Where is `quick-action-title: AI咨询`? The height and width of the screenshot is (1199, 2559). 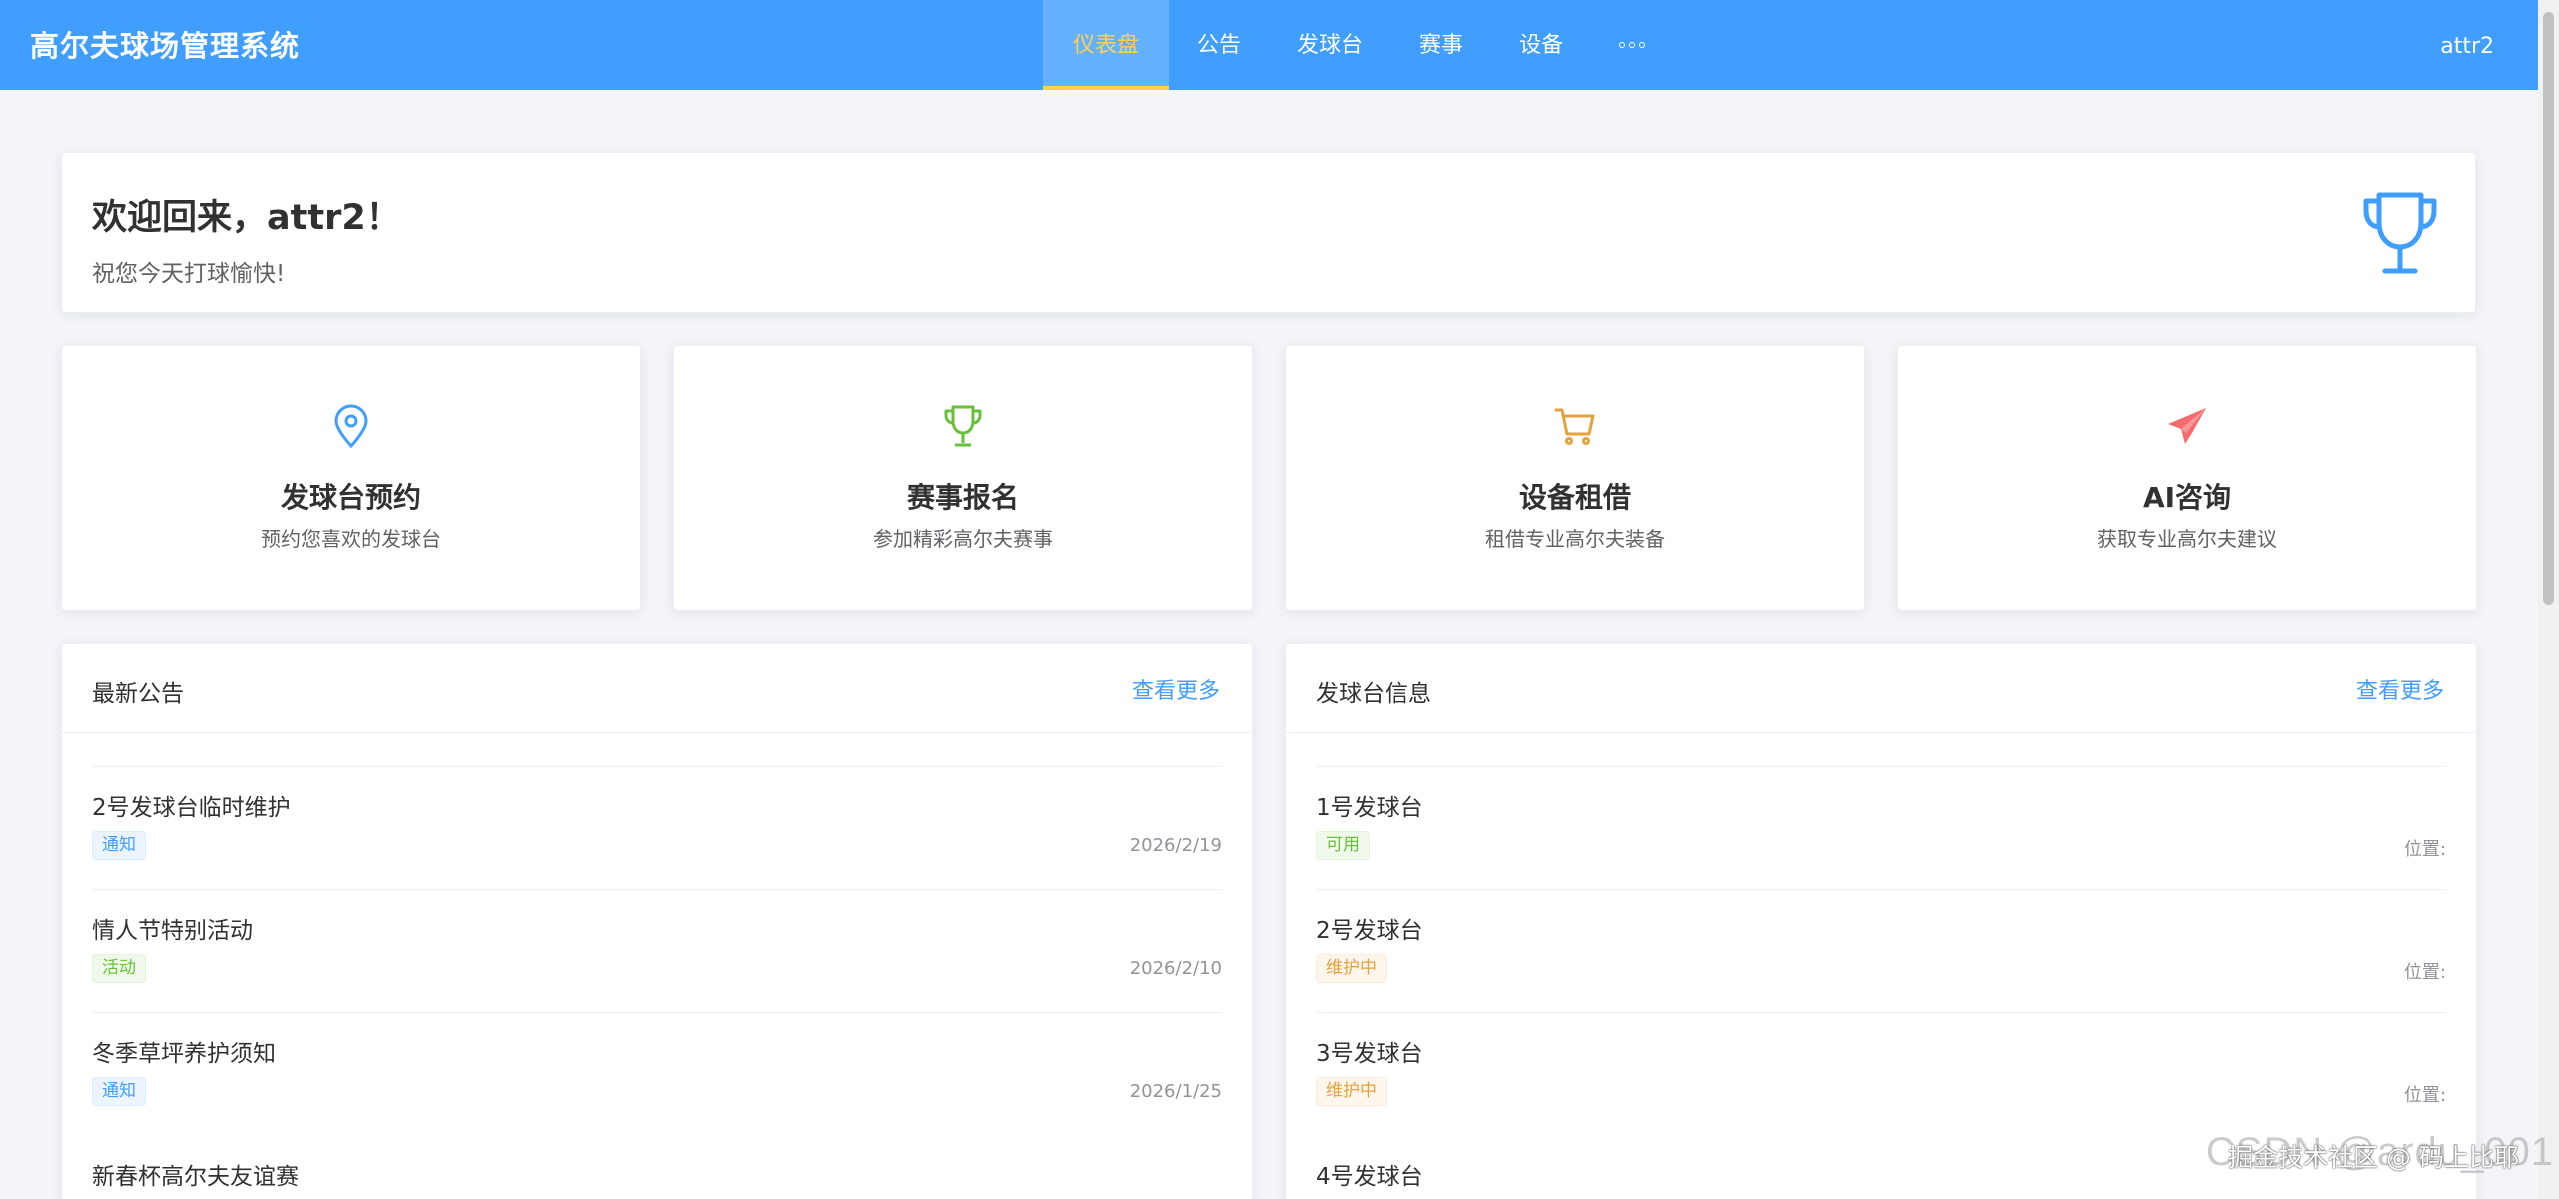 quick-action-title: AI咨询 is located at coordinates (2187, 497).